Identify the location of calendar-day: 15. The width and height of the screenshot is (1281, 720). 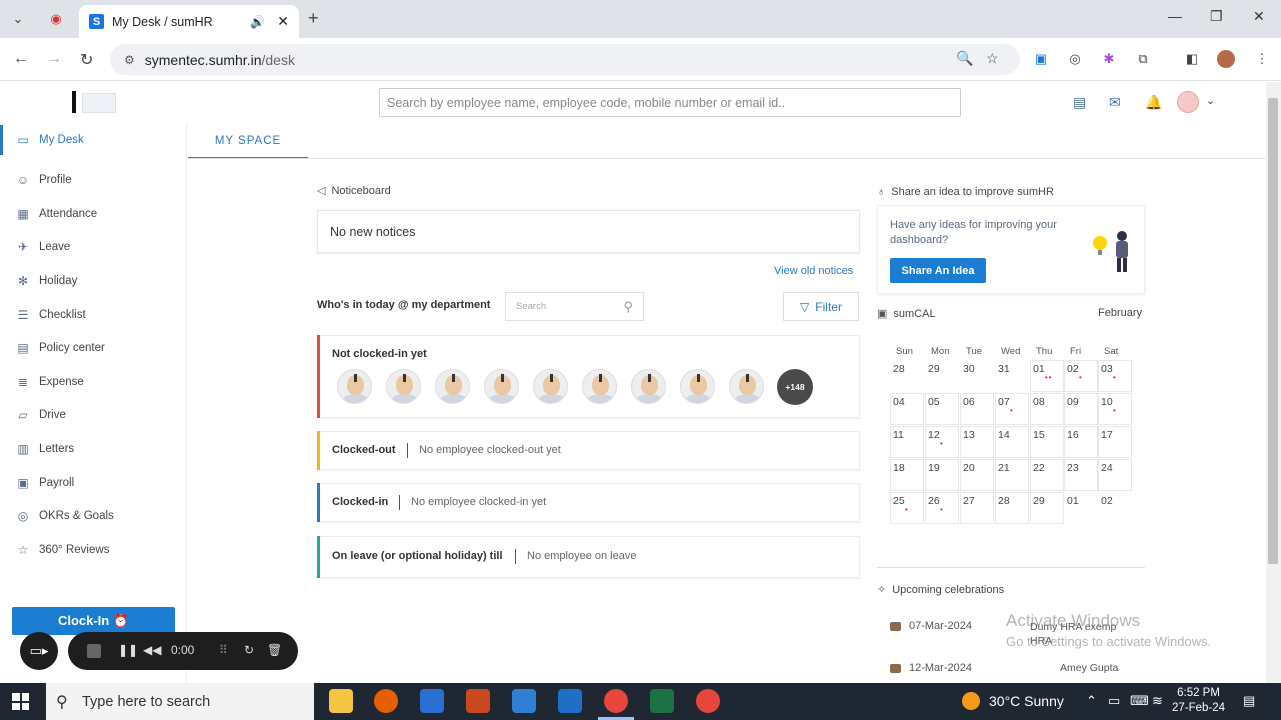
(1047, 442).